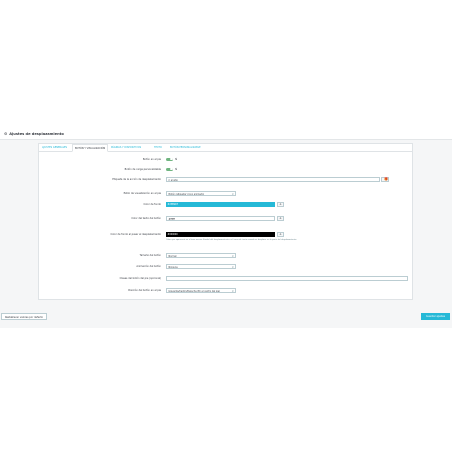 The height and width of the screenshot is (452, 452). I want to click on bg-color-picker-button: ⚙, so click(280, 204).